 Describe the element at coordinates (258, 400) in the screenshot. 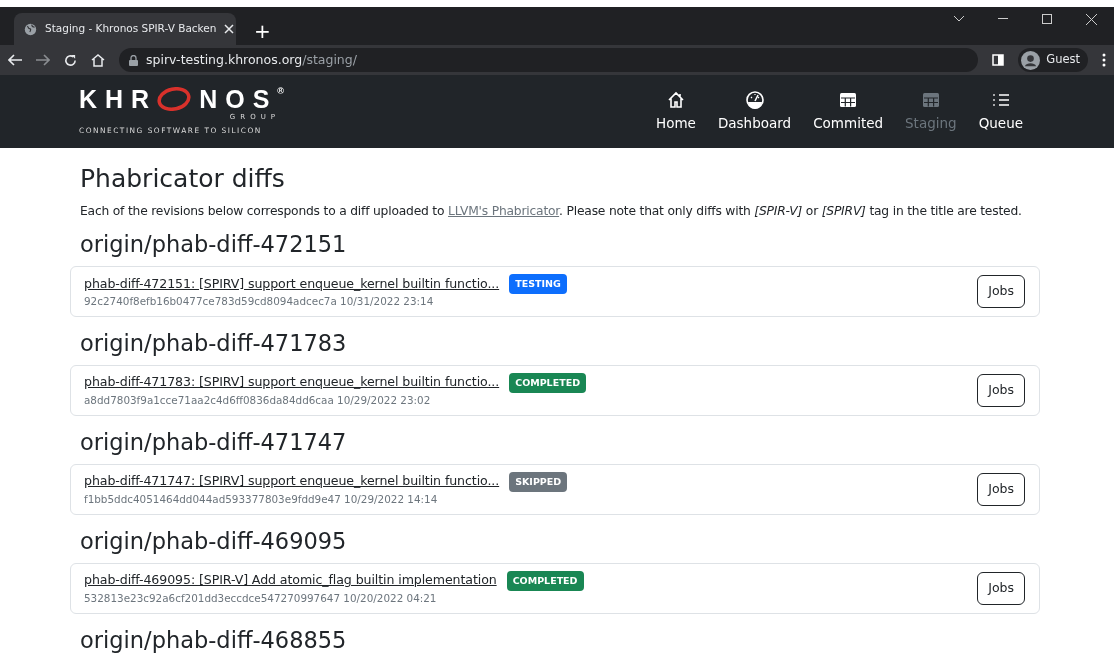

I see `commit-info: a8dd7803f9a1cce71aa2c4d6ff0836da84dd6caa 10/29/2022 23:02` at that location.